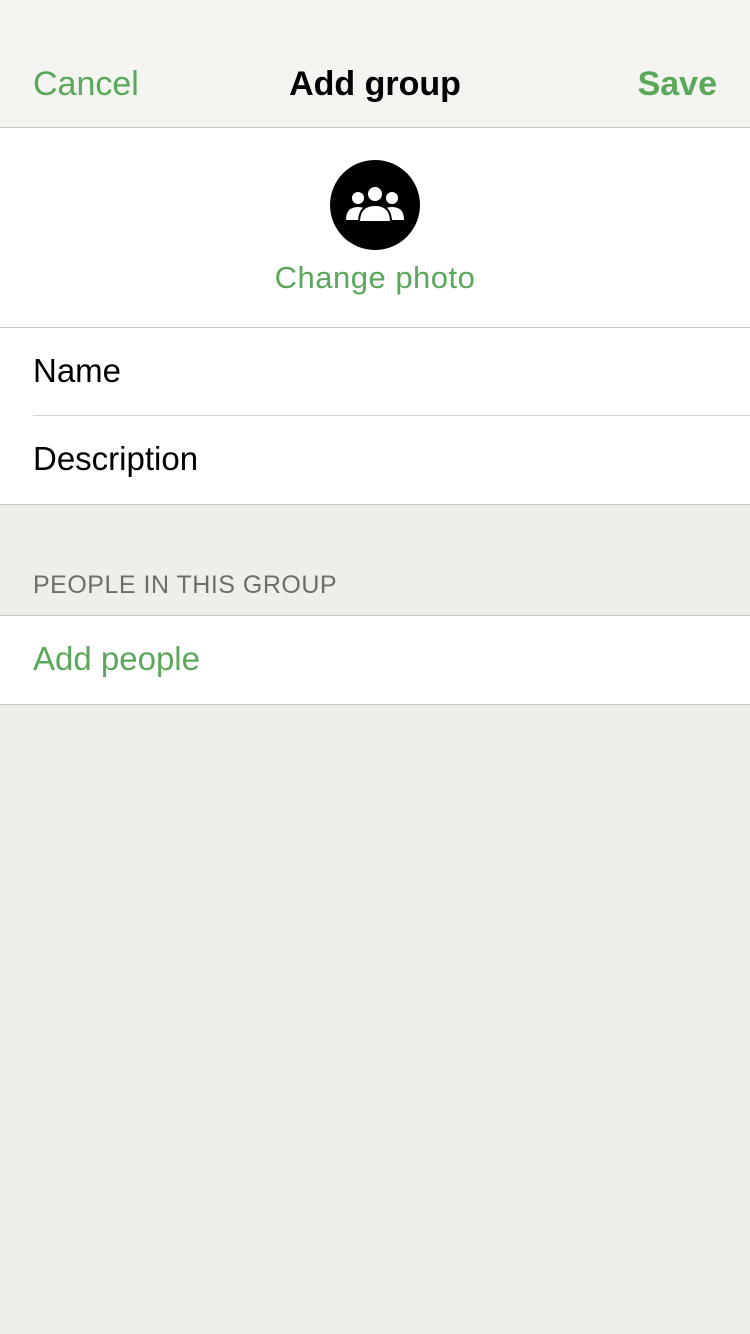 The height and width of the screenshot is (1334, 750). What do you see at coordinates (185, 585) in the screenshot?
I see `people-section-header: PEOPLE IN THIS GROUP` at bounding box center [185, 585].